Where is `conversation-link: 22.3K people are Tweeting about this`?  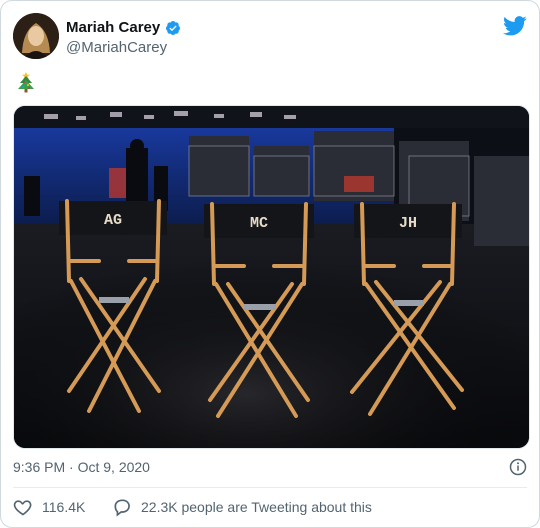 conversation-link: 22.3K people are Tweeting about this is located at coordinates (242, 507).